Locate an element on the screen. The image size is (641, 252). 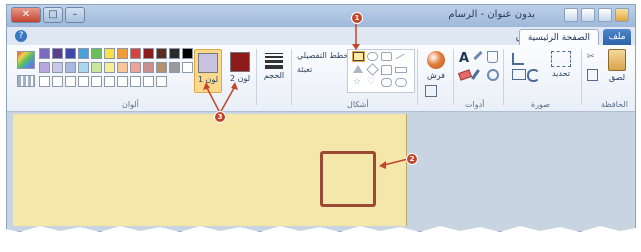
arrow-3b-head is located at coordinates (234, 86).